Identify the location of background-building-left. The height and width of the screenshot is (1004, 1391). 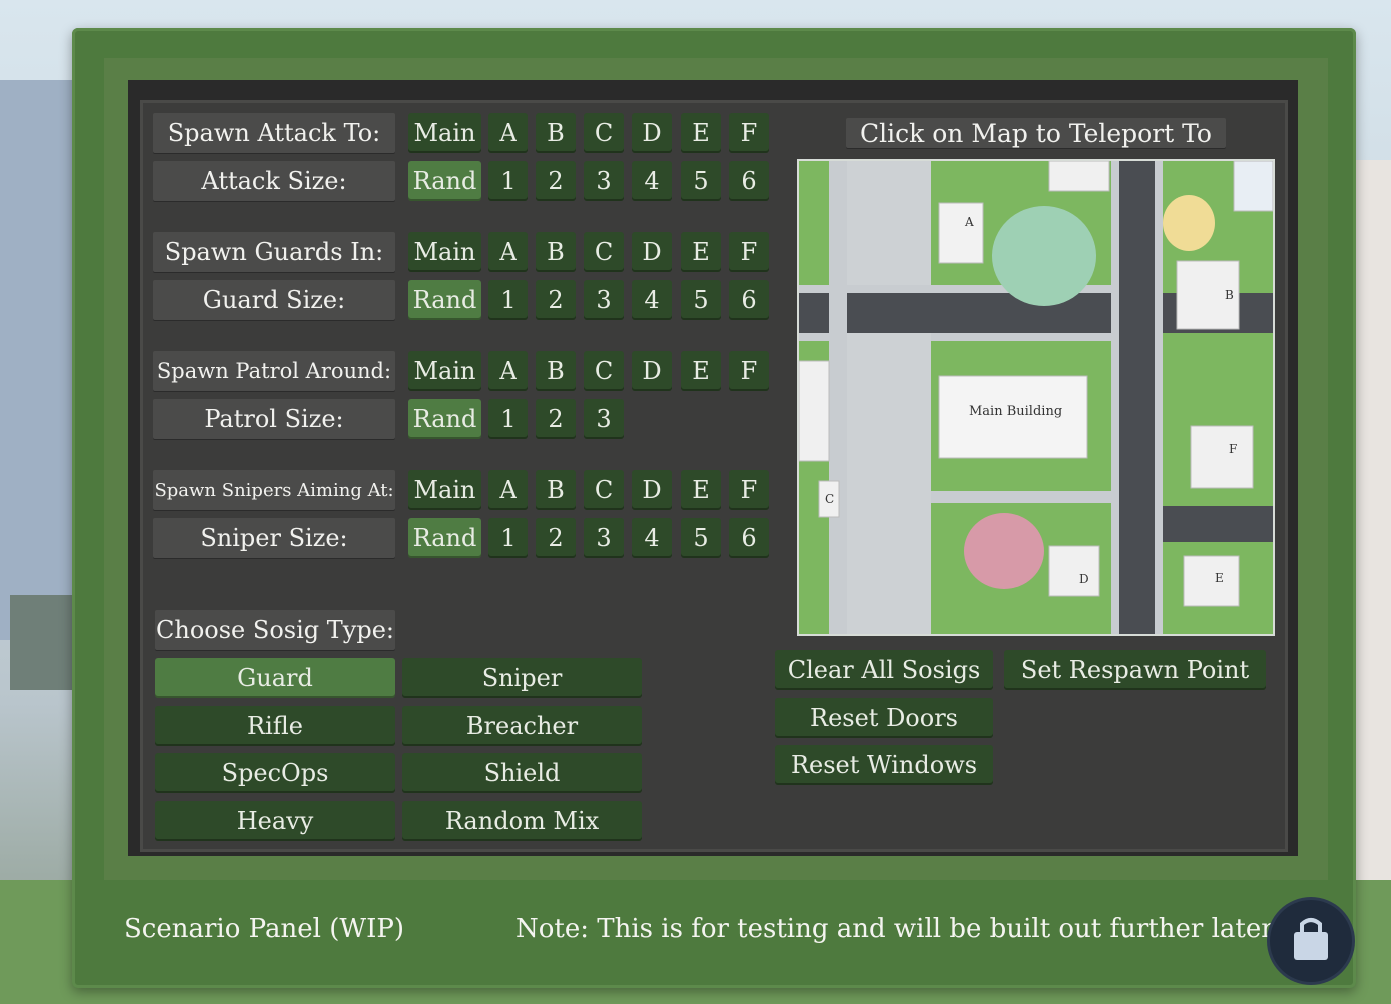
(36, 360).